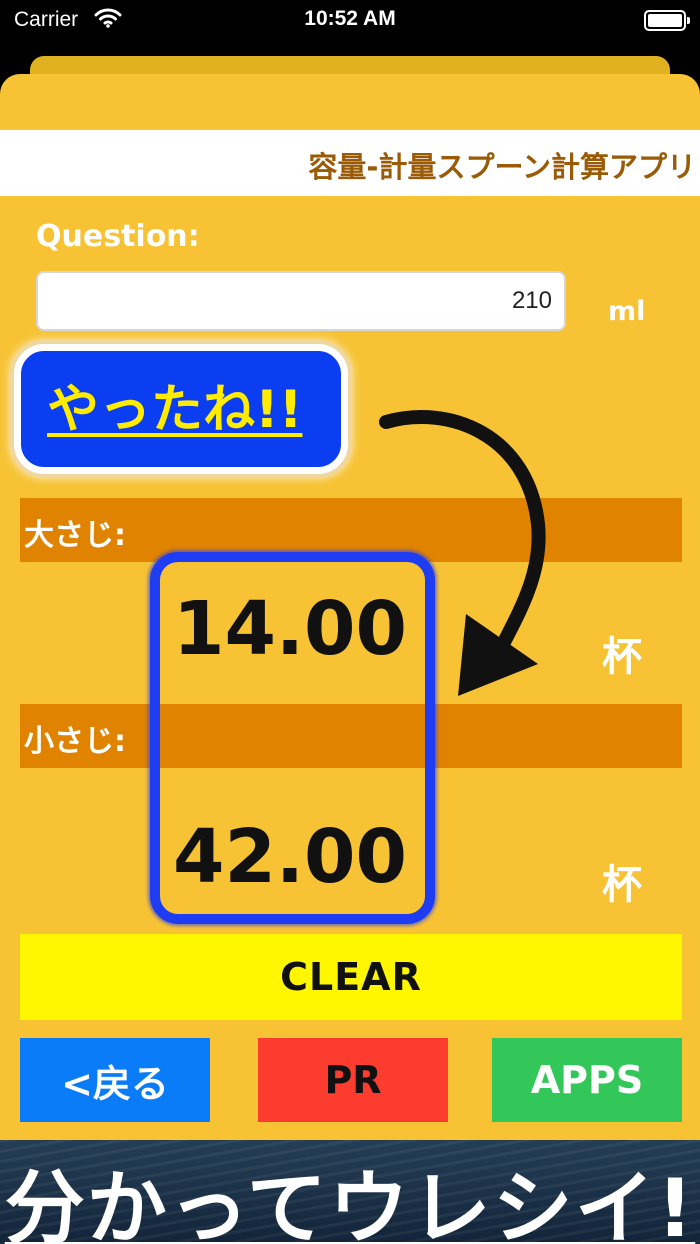  What do you see at coordinates (462, 553) in the screenshot?
I see `curved-arrow-icon` at bounding box center [462, 553].